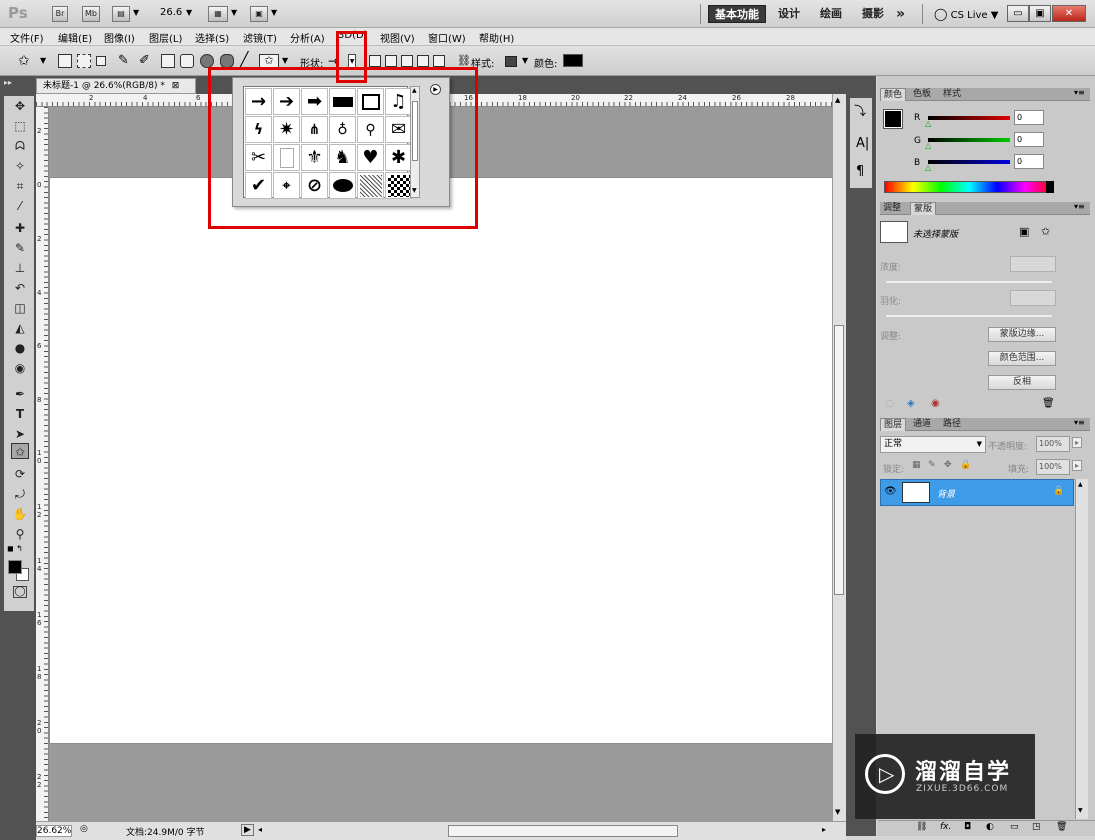 The width and height of the screenshot is (1095, 840). I want to click on quick-mask-icon: ◯, so click(20, 592).